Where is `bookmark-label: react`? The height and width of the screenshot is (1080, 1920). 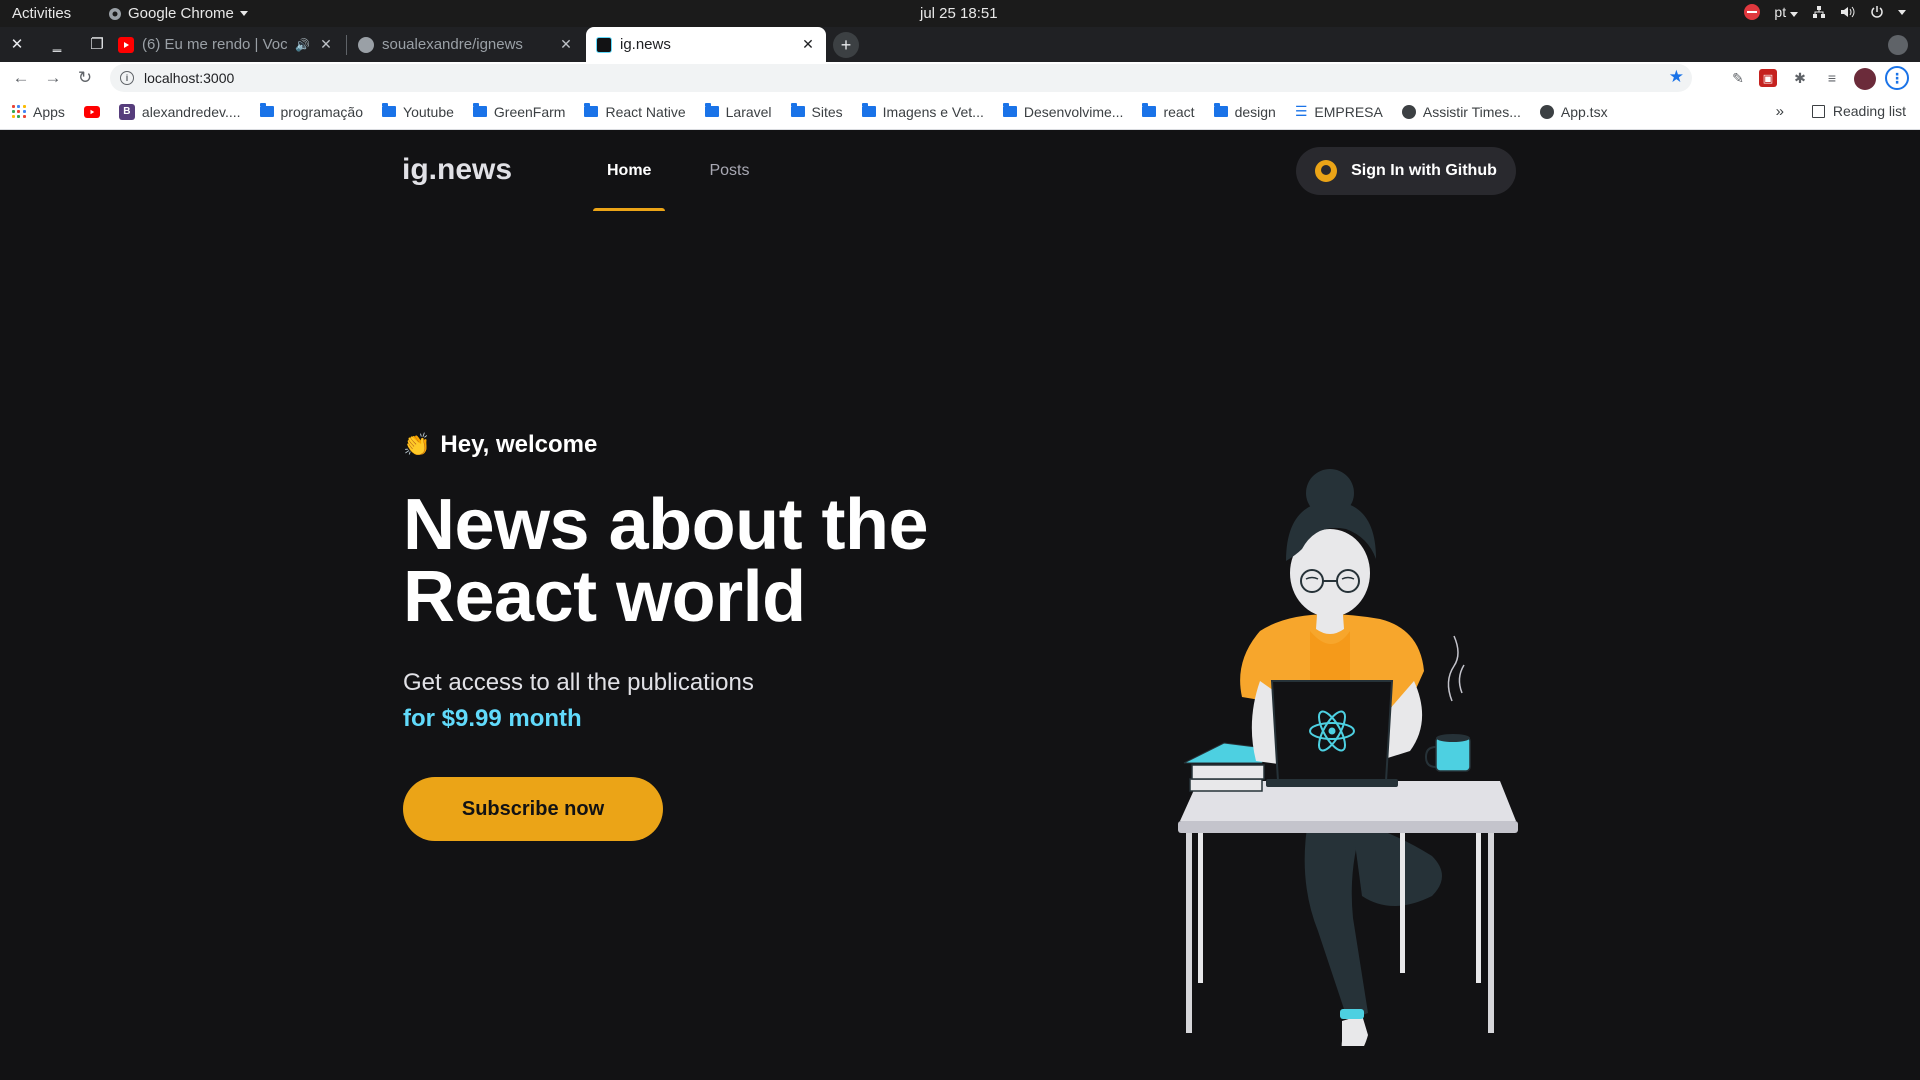
bookmark-label: react is located at coordinates (1179, 111).